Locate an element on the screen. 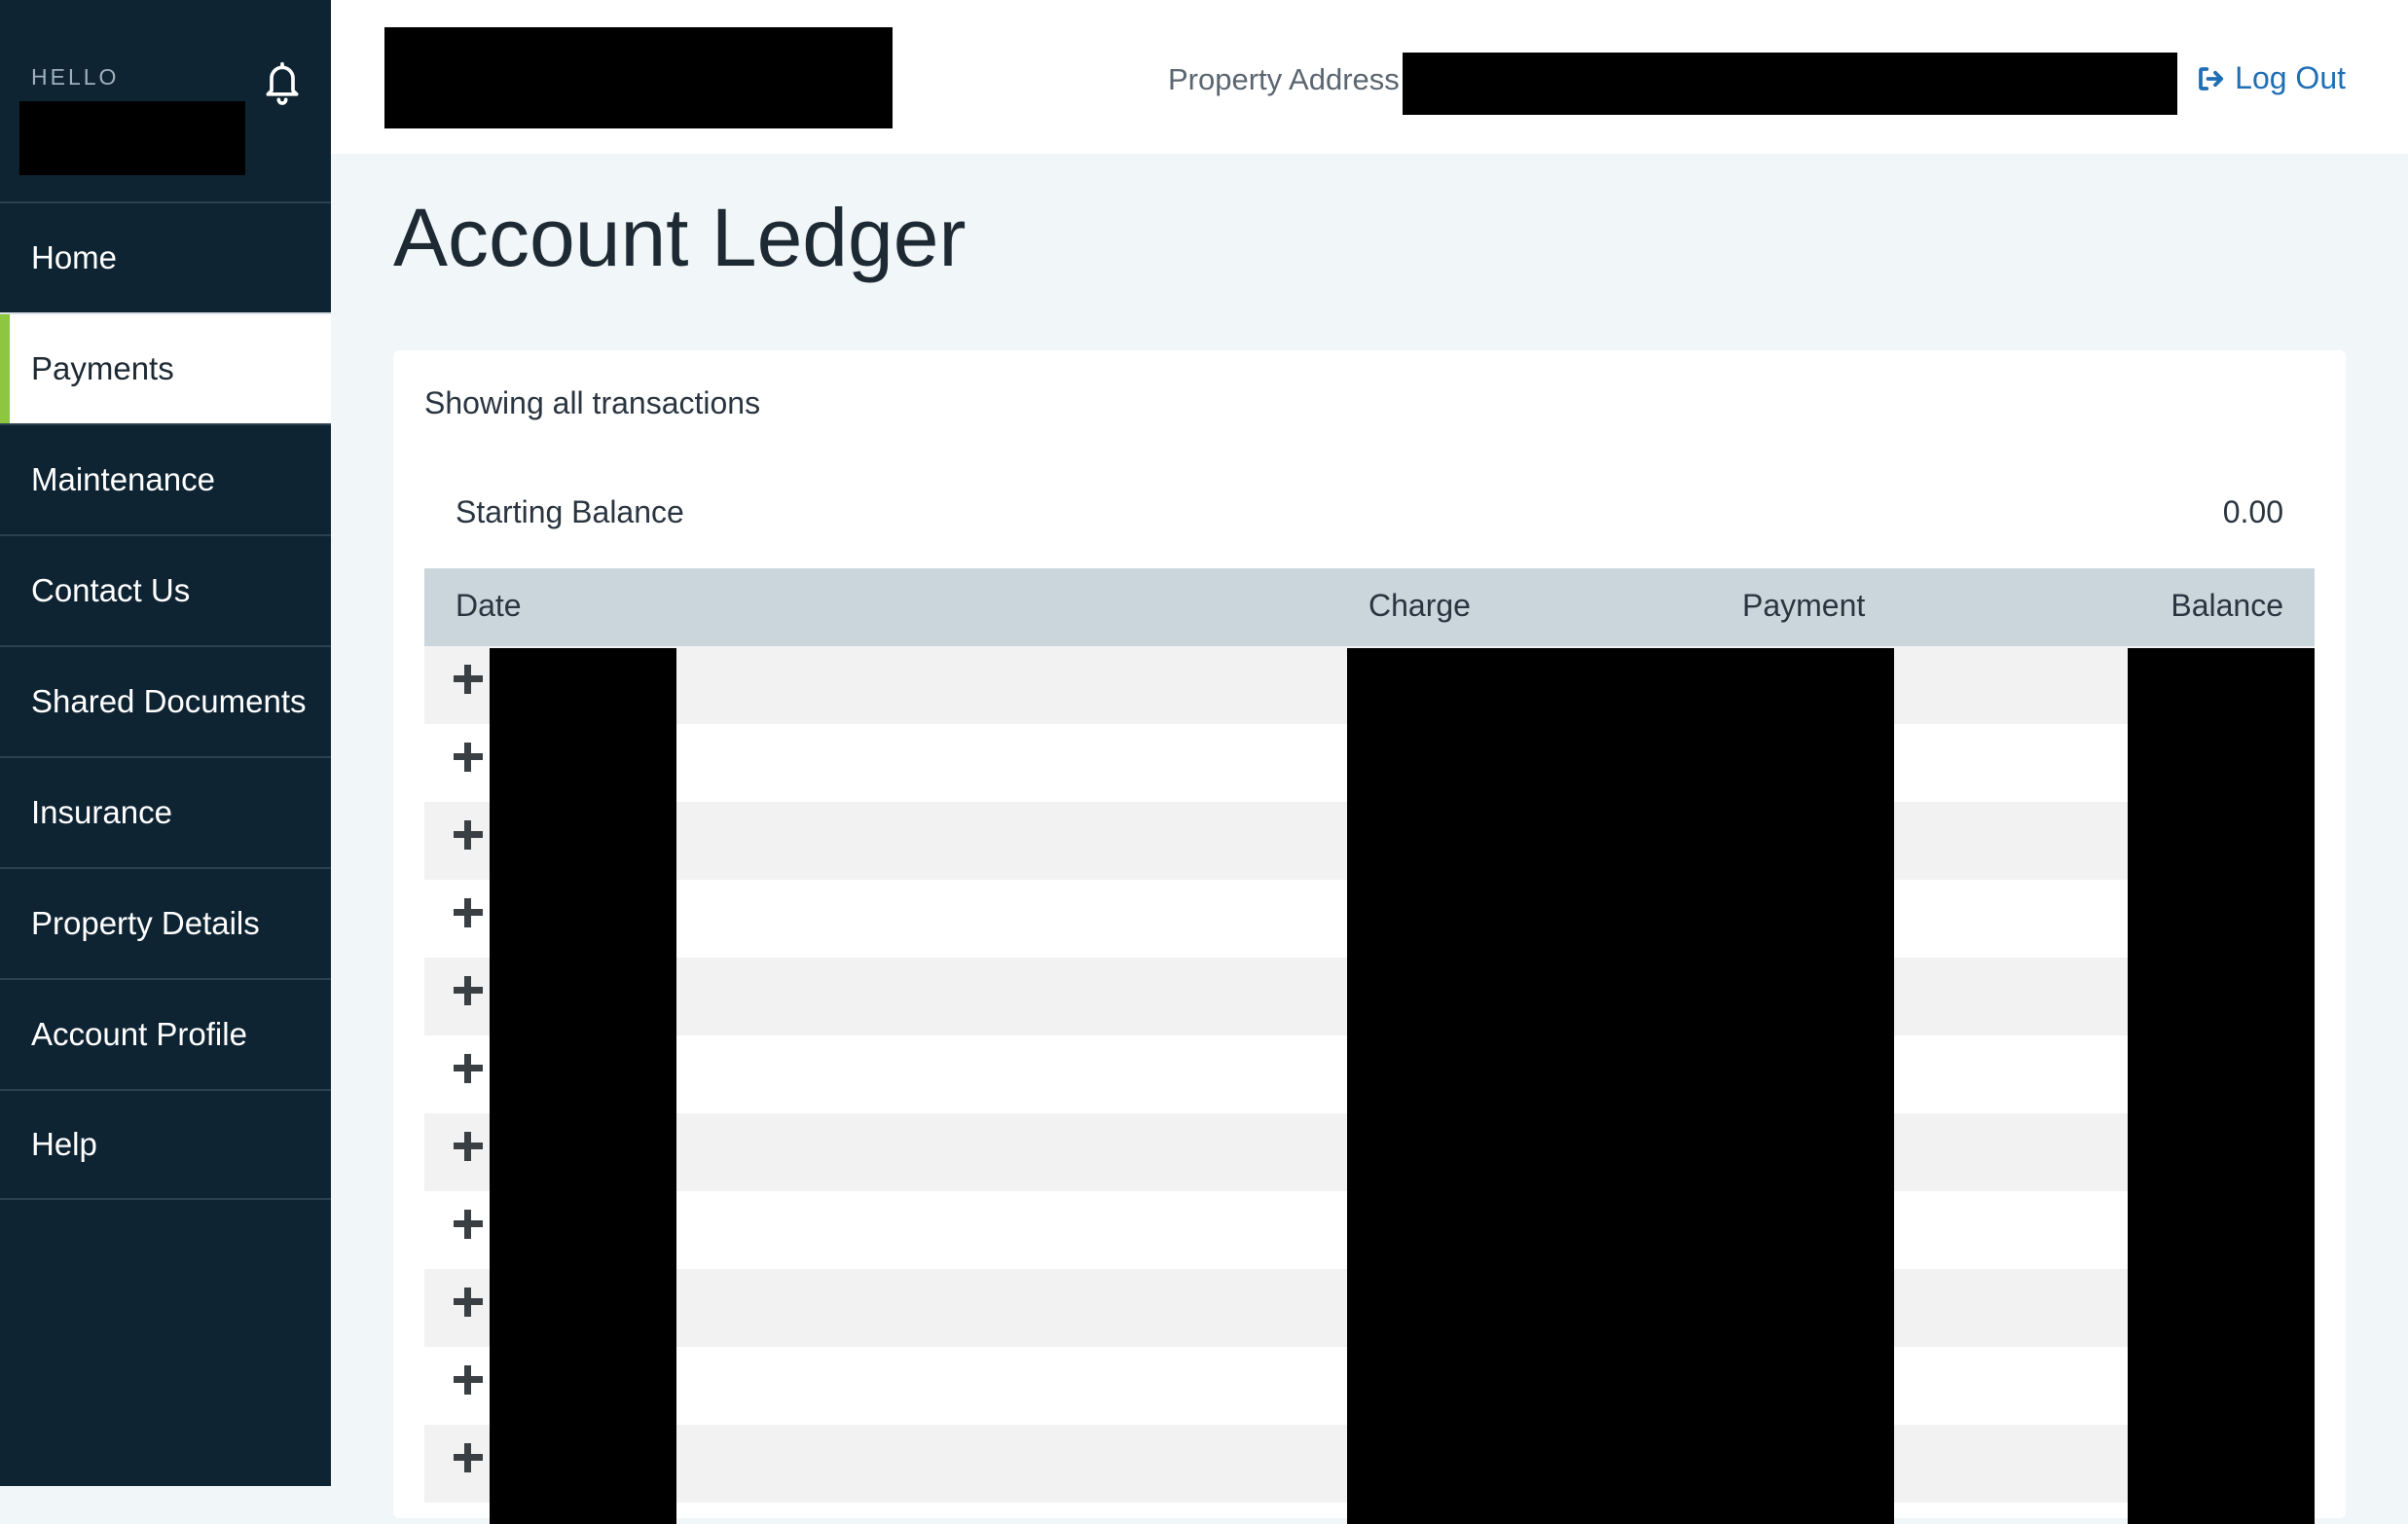 This screenshot has width=2408, height=1524. sidebar-item-label: Maintenance is located at coordinates (123, 479).